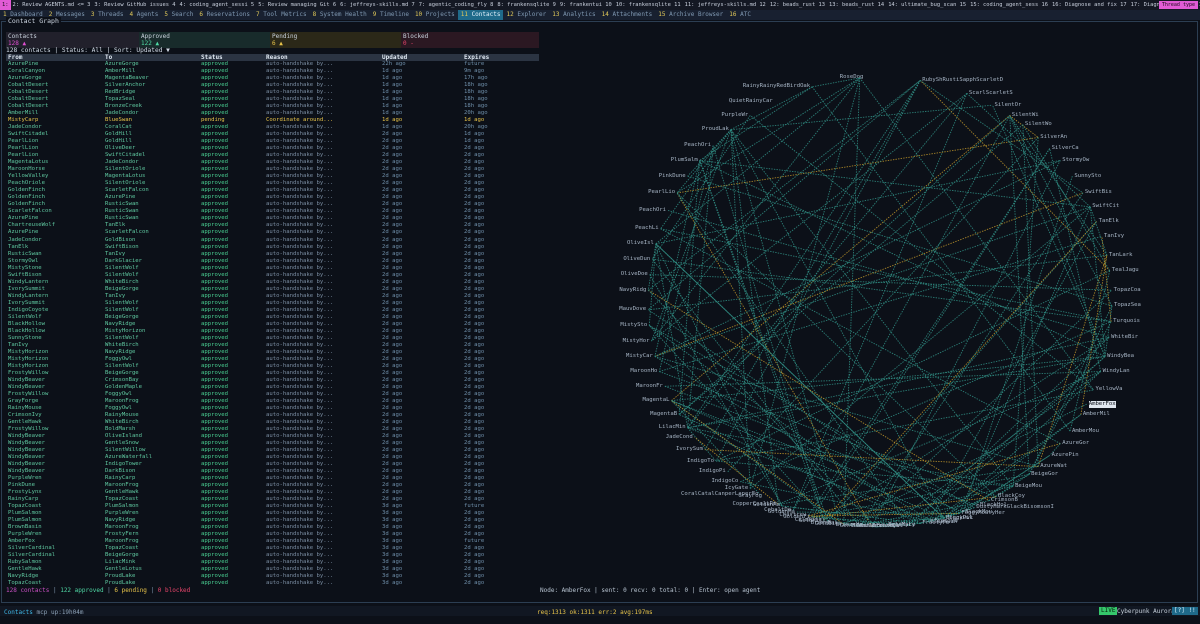 The height and width of the screenshot is (624, 1200). Describe the element at coordinates (1085, 431) in the screenshot. I see `graph-node: AmberMou` at that location.